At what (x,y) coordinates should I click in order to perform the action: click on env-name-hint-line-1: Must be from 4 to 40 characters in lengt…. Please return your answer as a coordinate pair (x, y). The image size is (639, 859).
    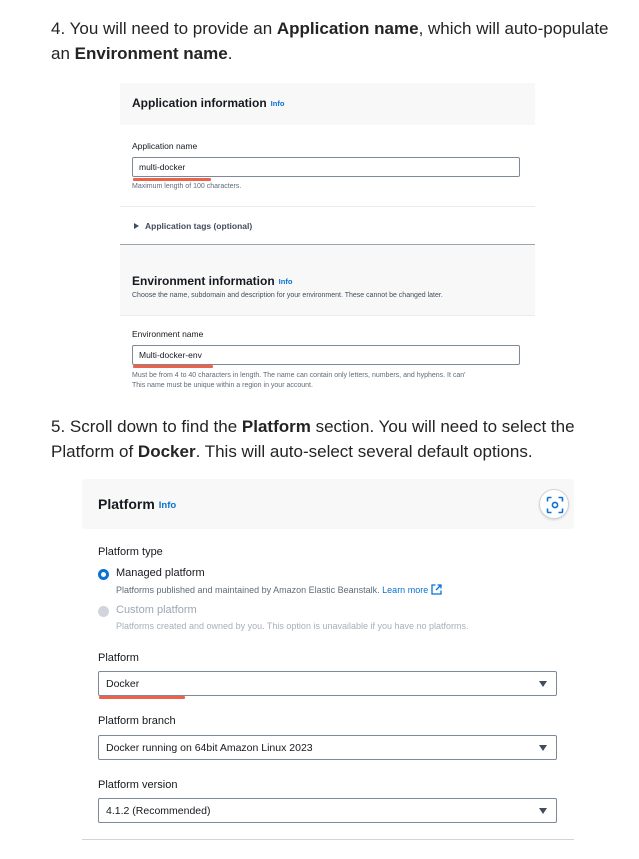
    Looking at the image, I should click on (299, 375).